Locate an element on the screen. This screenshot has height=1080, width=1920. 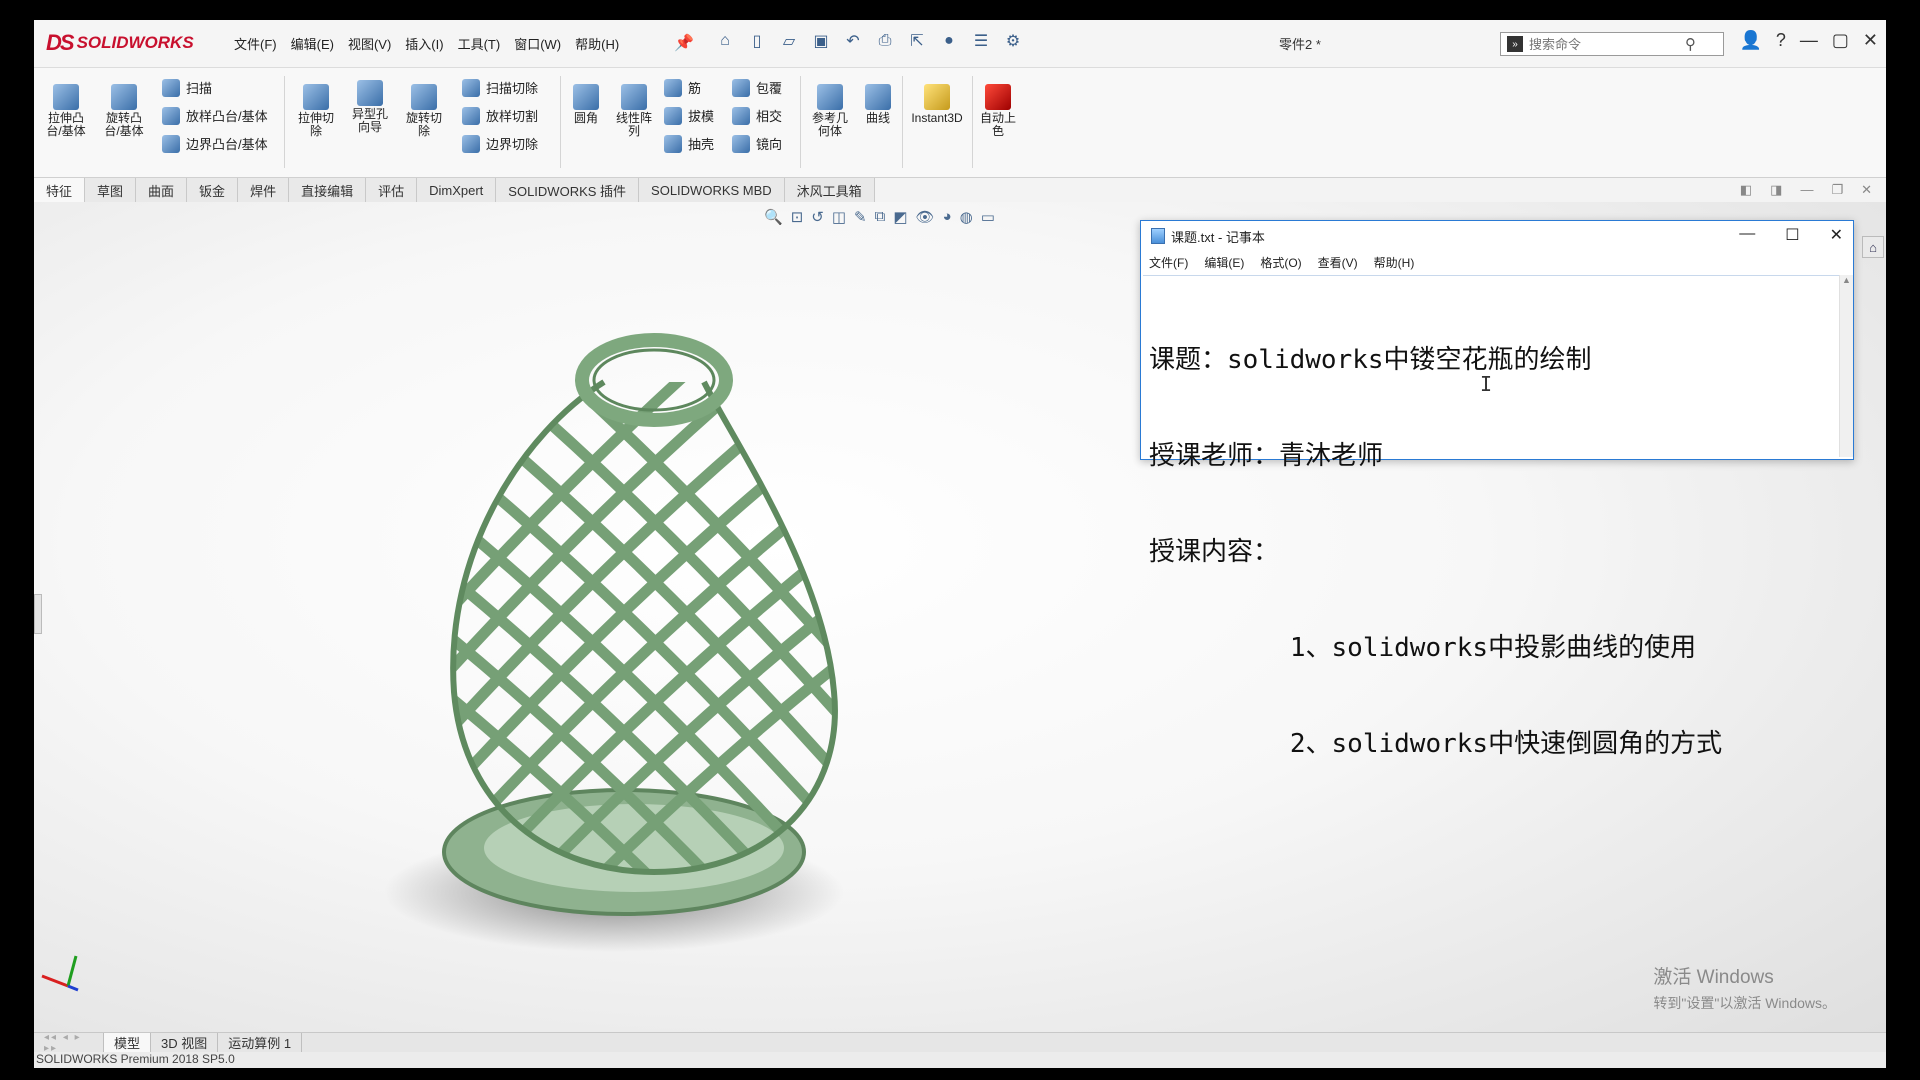
reference-geometry-button: 参考几 何体 is located at coordinates (830, 111).